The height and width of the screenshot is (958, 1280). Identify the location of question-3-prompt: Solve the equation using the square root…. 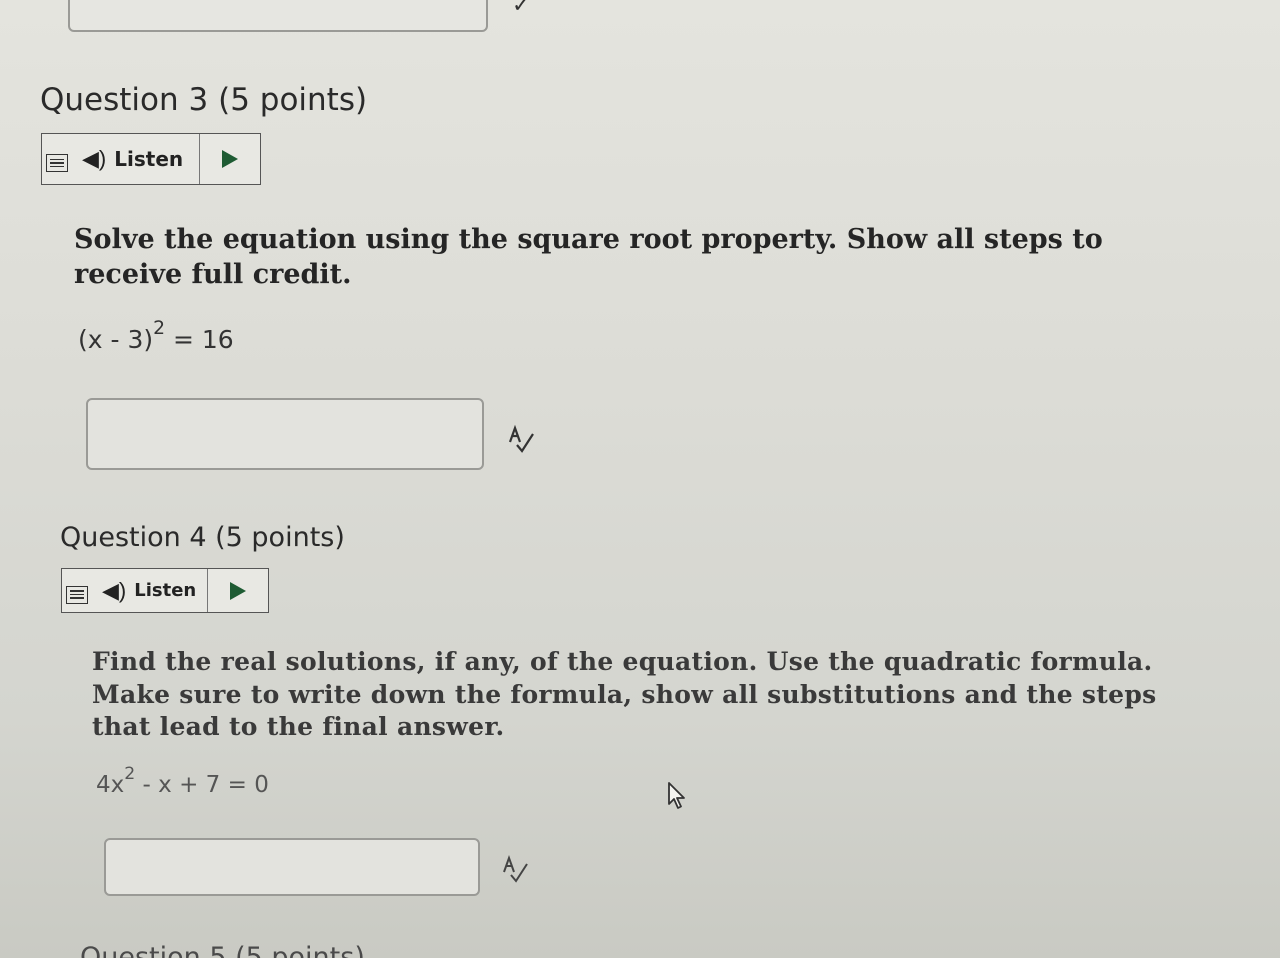
(588, 257).